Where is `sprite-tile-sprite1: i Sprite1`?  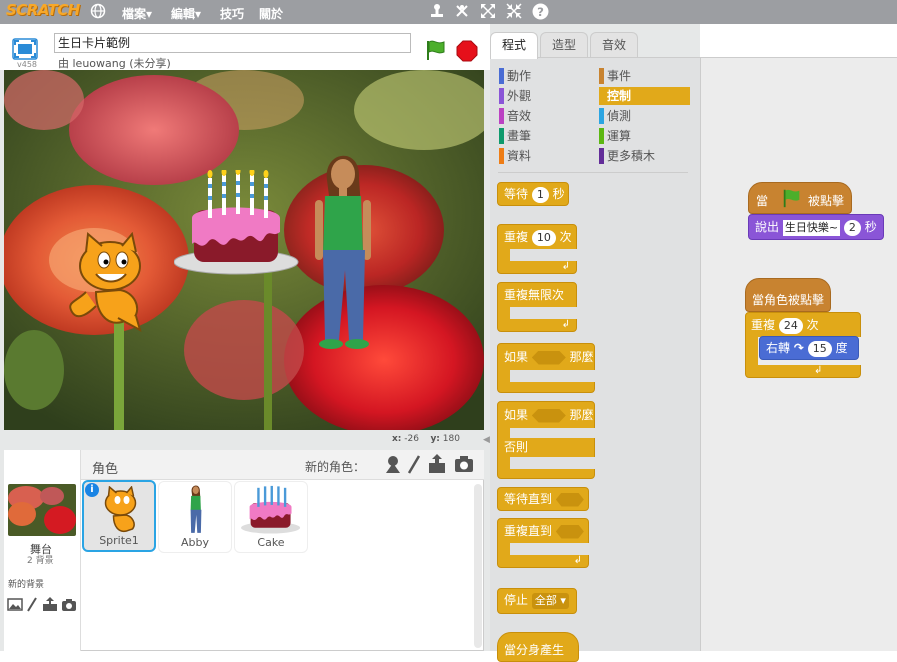 sprite-tile-sprite1: i Sprite1 is located at coordinates (119, 516).